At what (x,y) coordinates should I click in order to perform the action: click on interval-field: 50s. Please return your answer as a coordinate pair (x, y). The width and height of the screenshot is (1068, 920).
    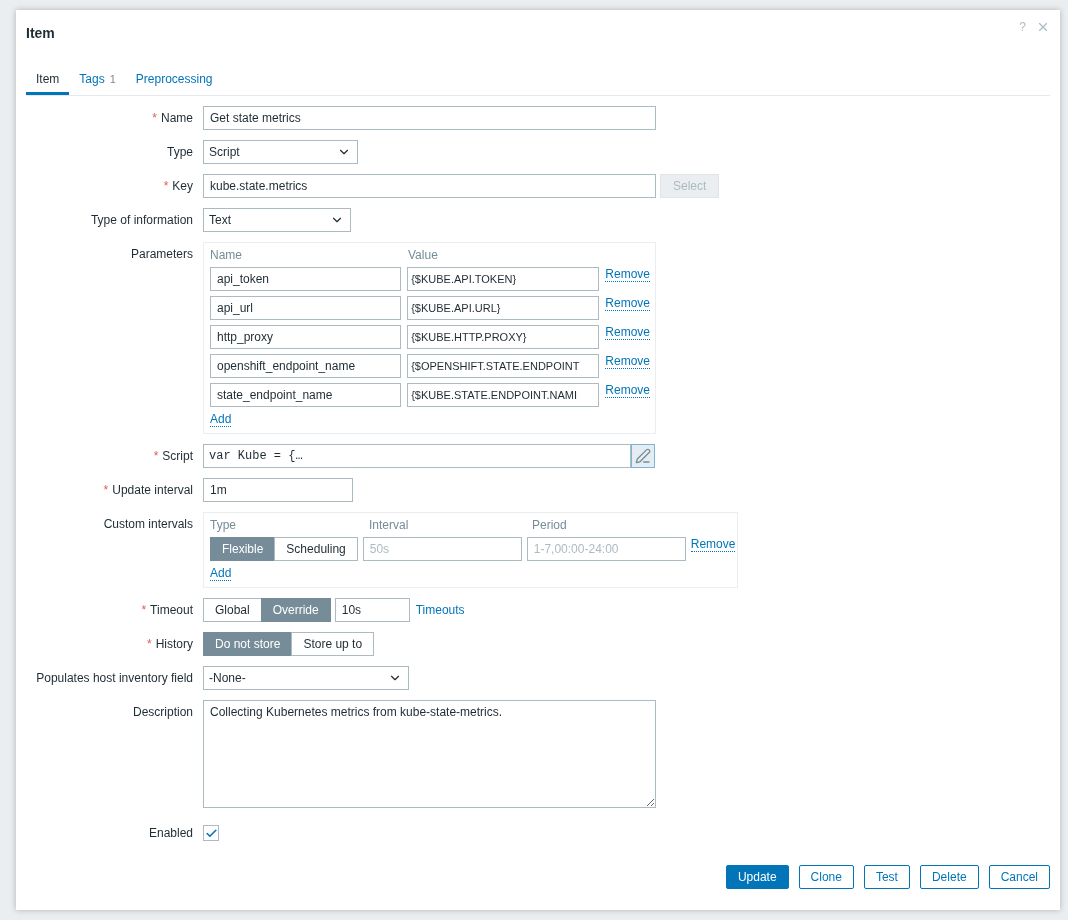
    Looking at the image, I should click on (442, 549).